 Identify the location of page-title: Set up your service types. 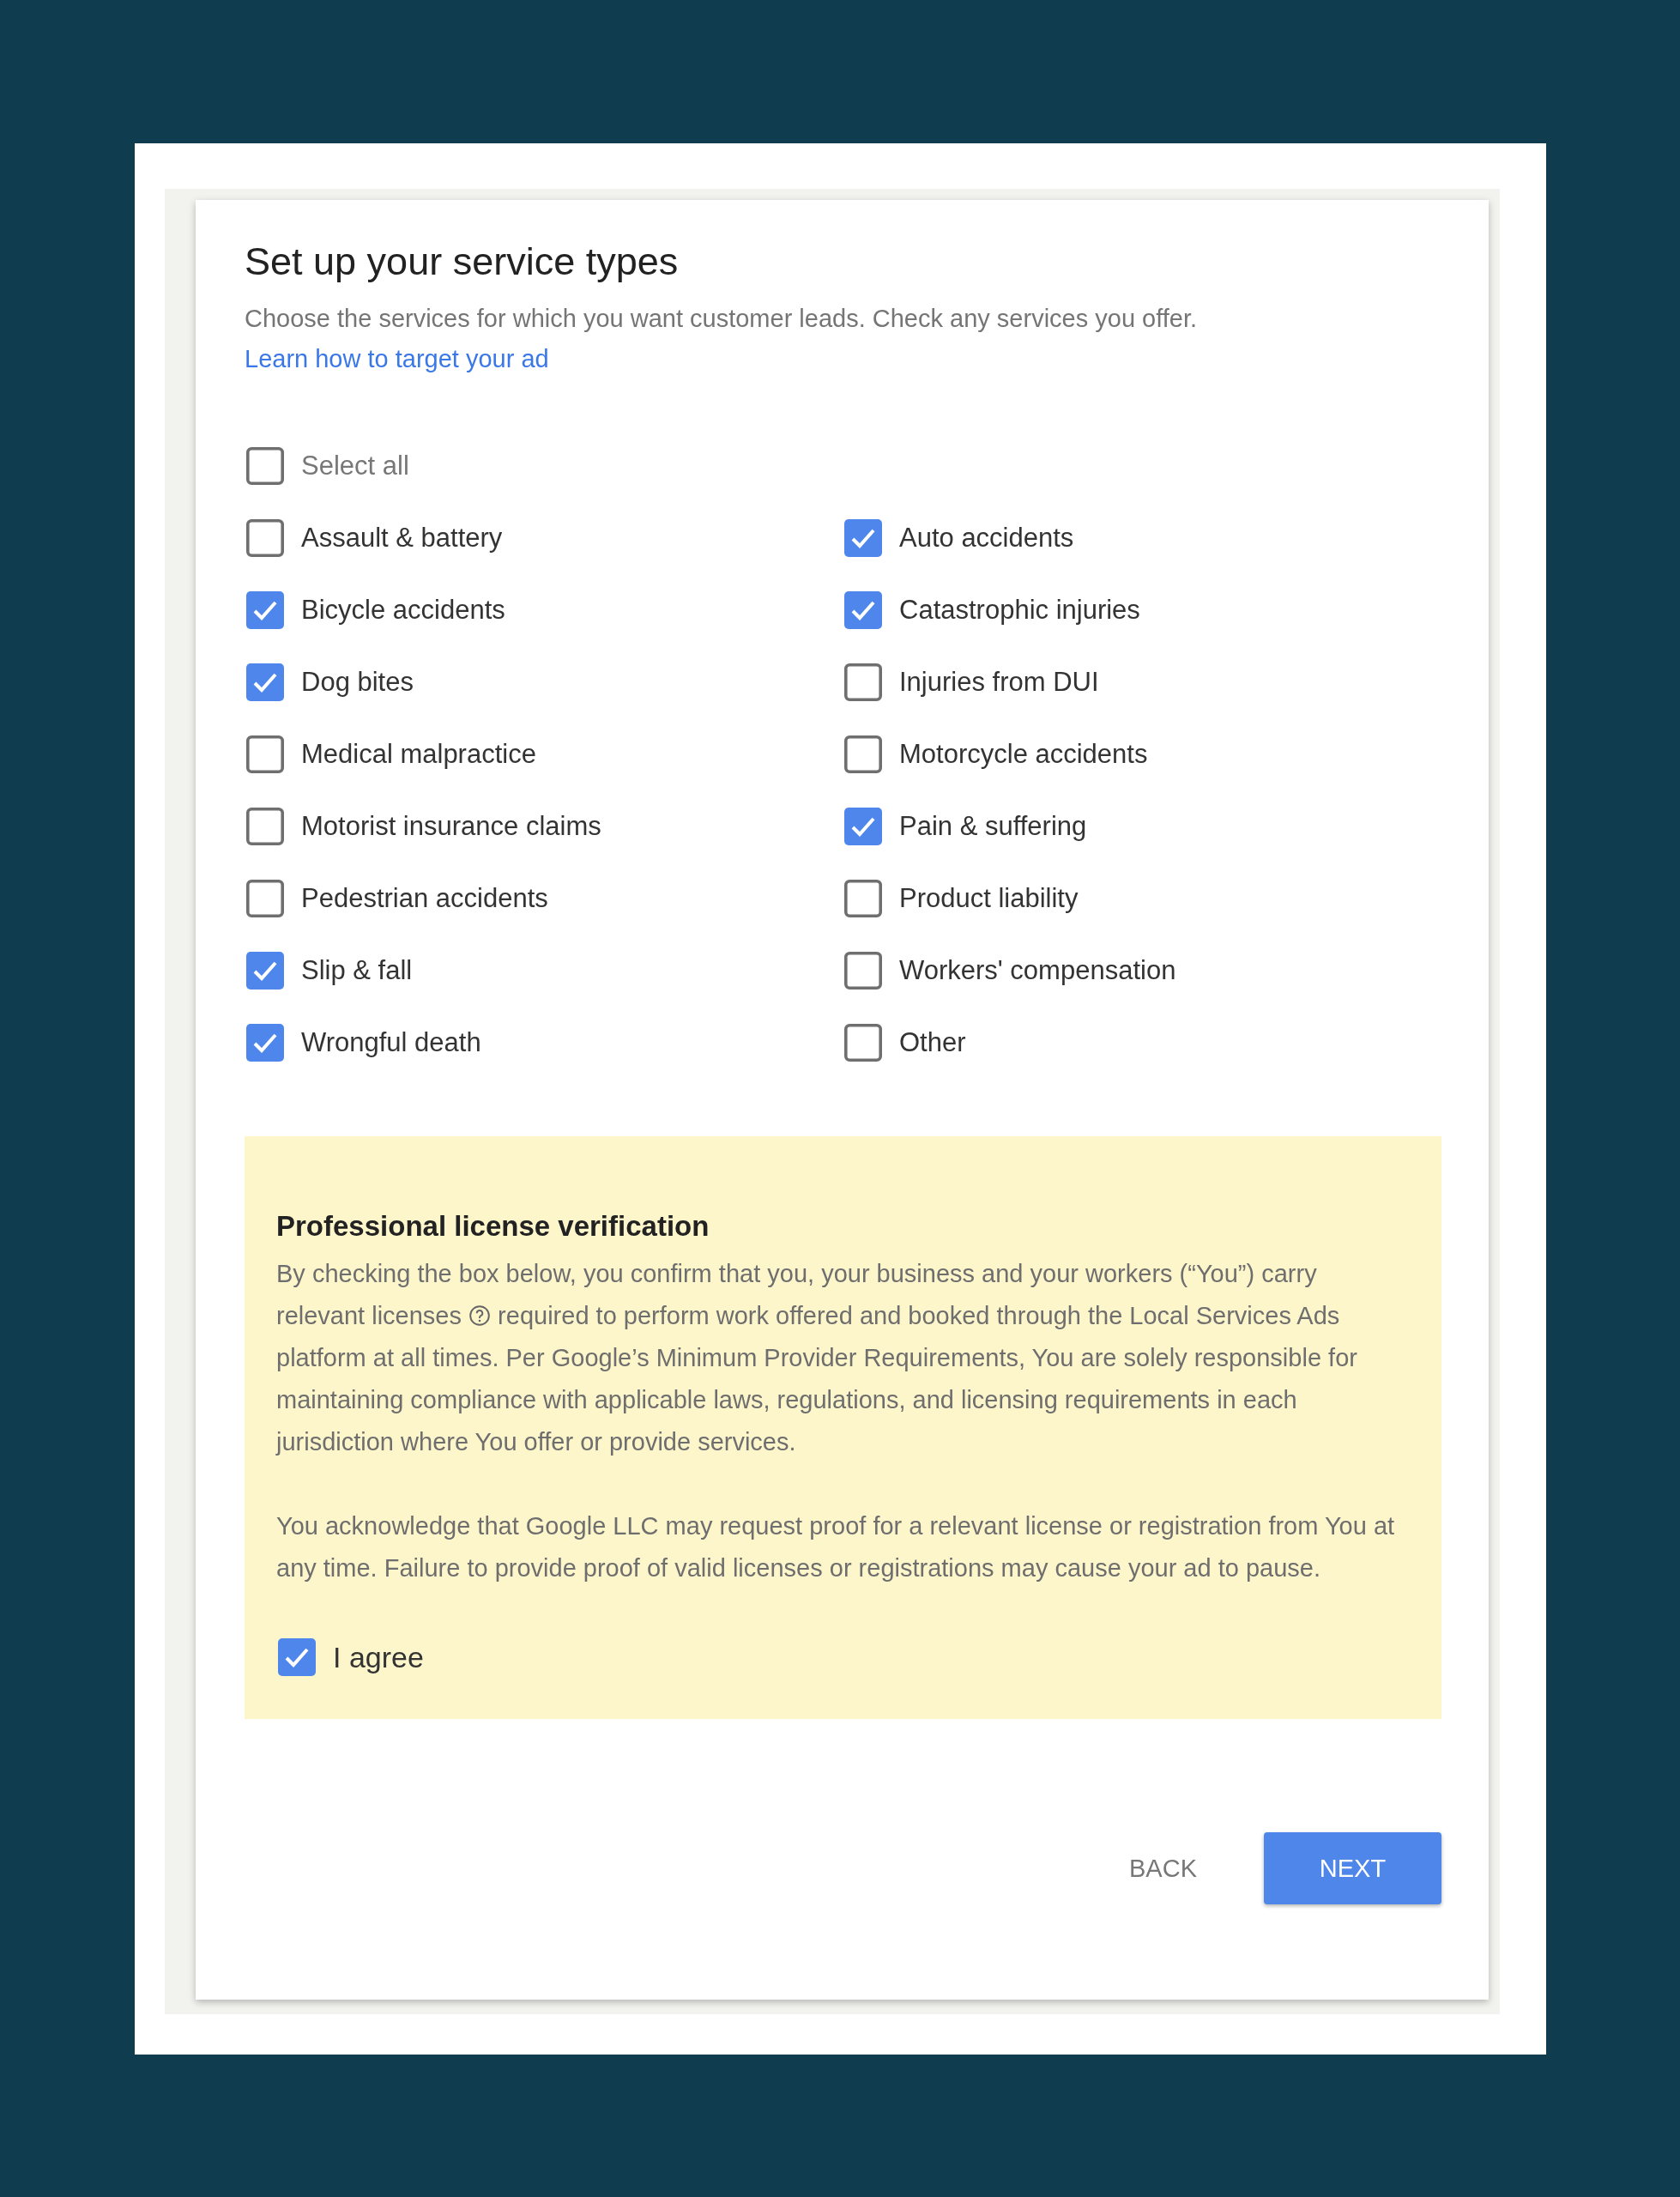
(463, 262).